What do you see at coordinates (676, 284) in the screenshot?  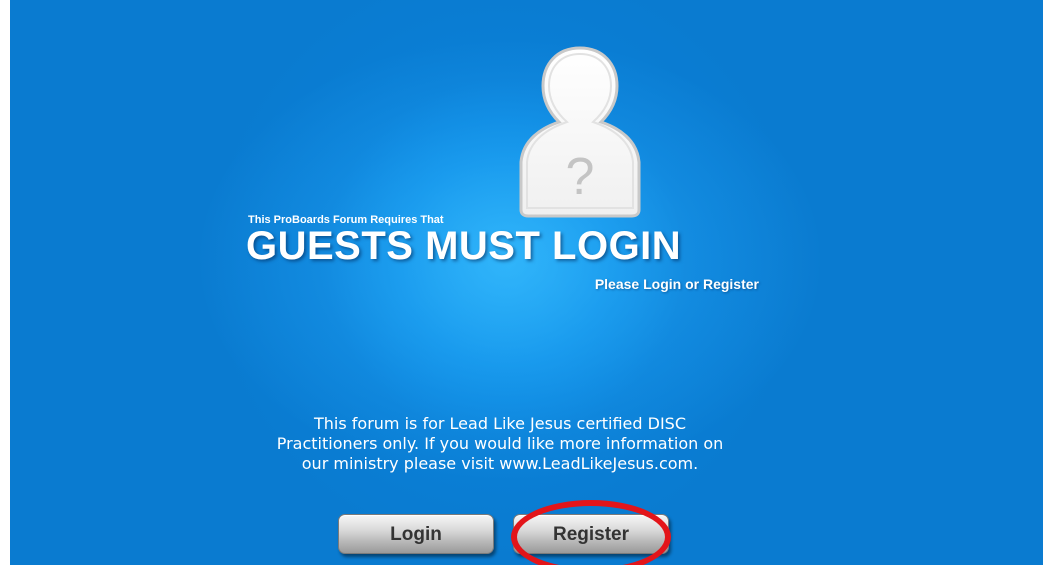 I see `post-title: Please Login or Register` at bounding box center [676, 284].